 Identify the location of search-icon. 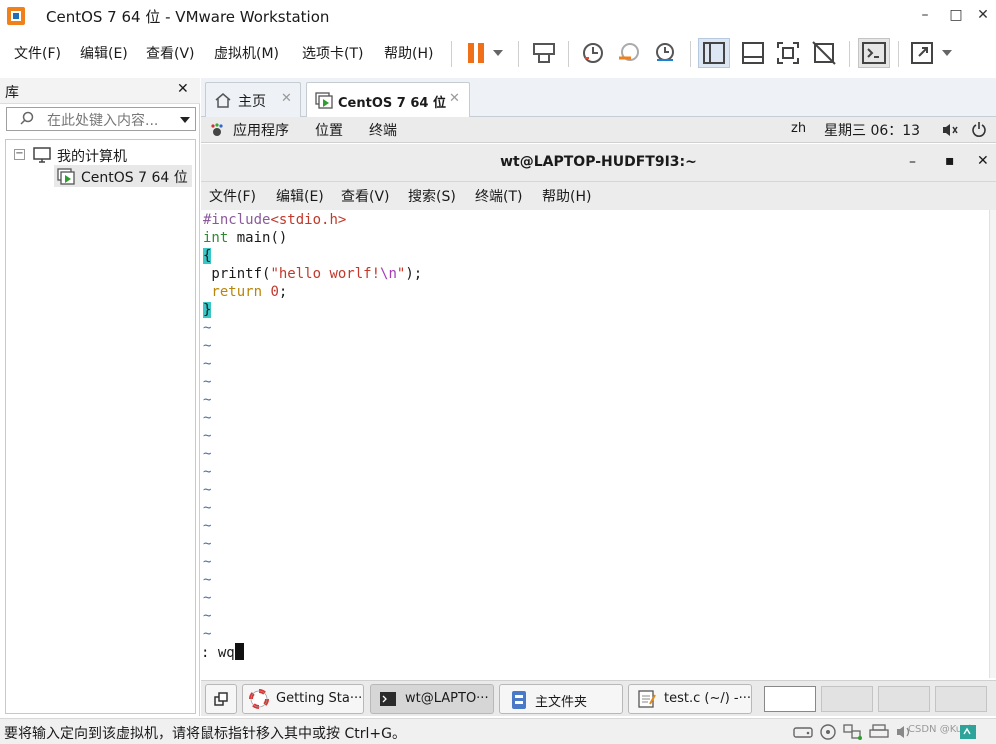
(27, 119).